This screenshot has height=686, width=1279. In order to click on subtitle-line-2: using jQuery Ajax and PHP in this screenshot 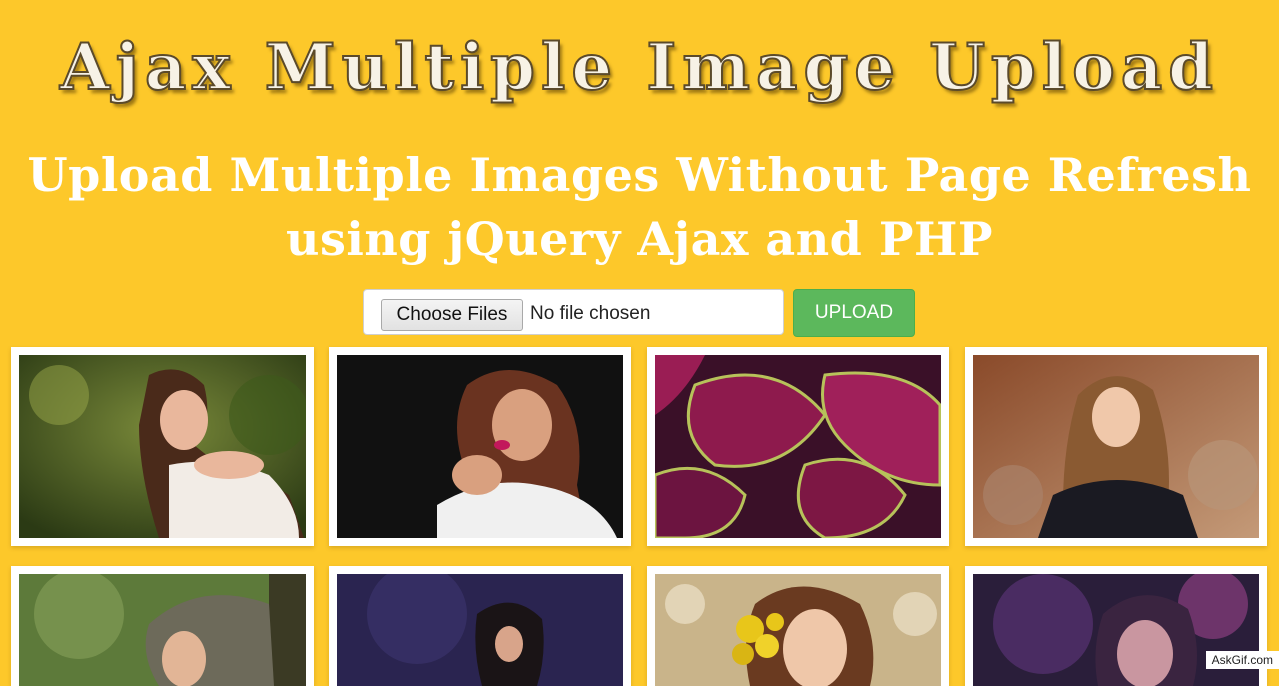, I will do `click(639, 239)`.